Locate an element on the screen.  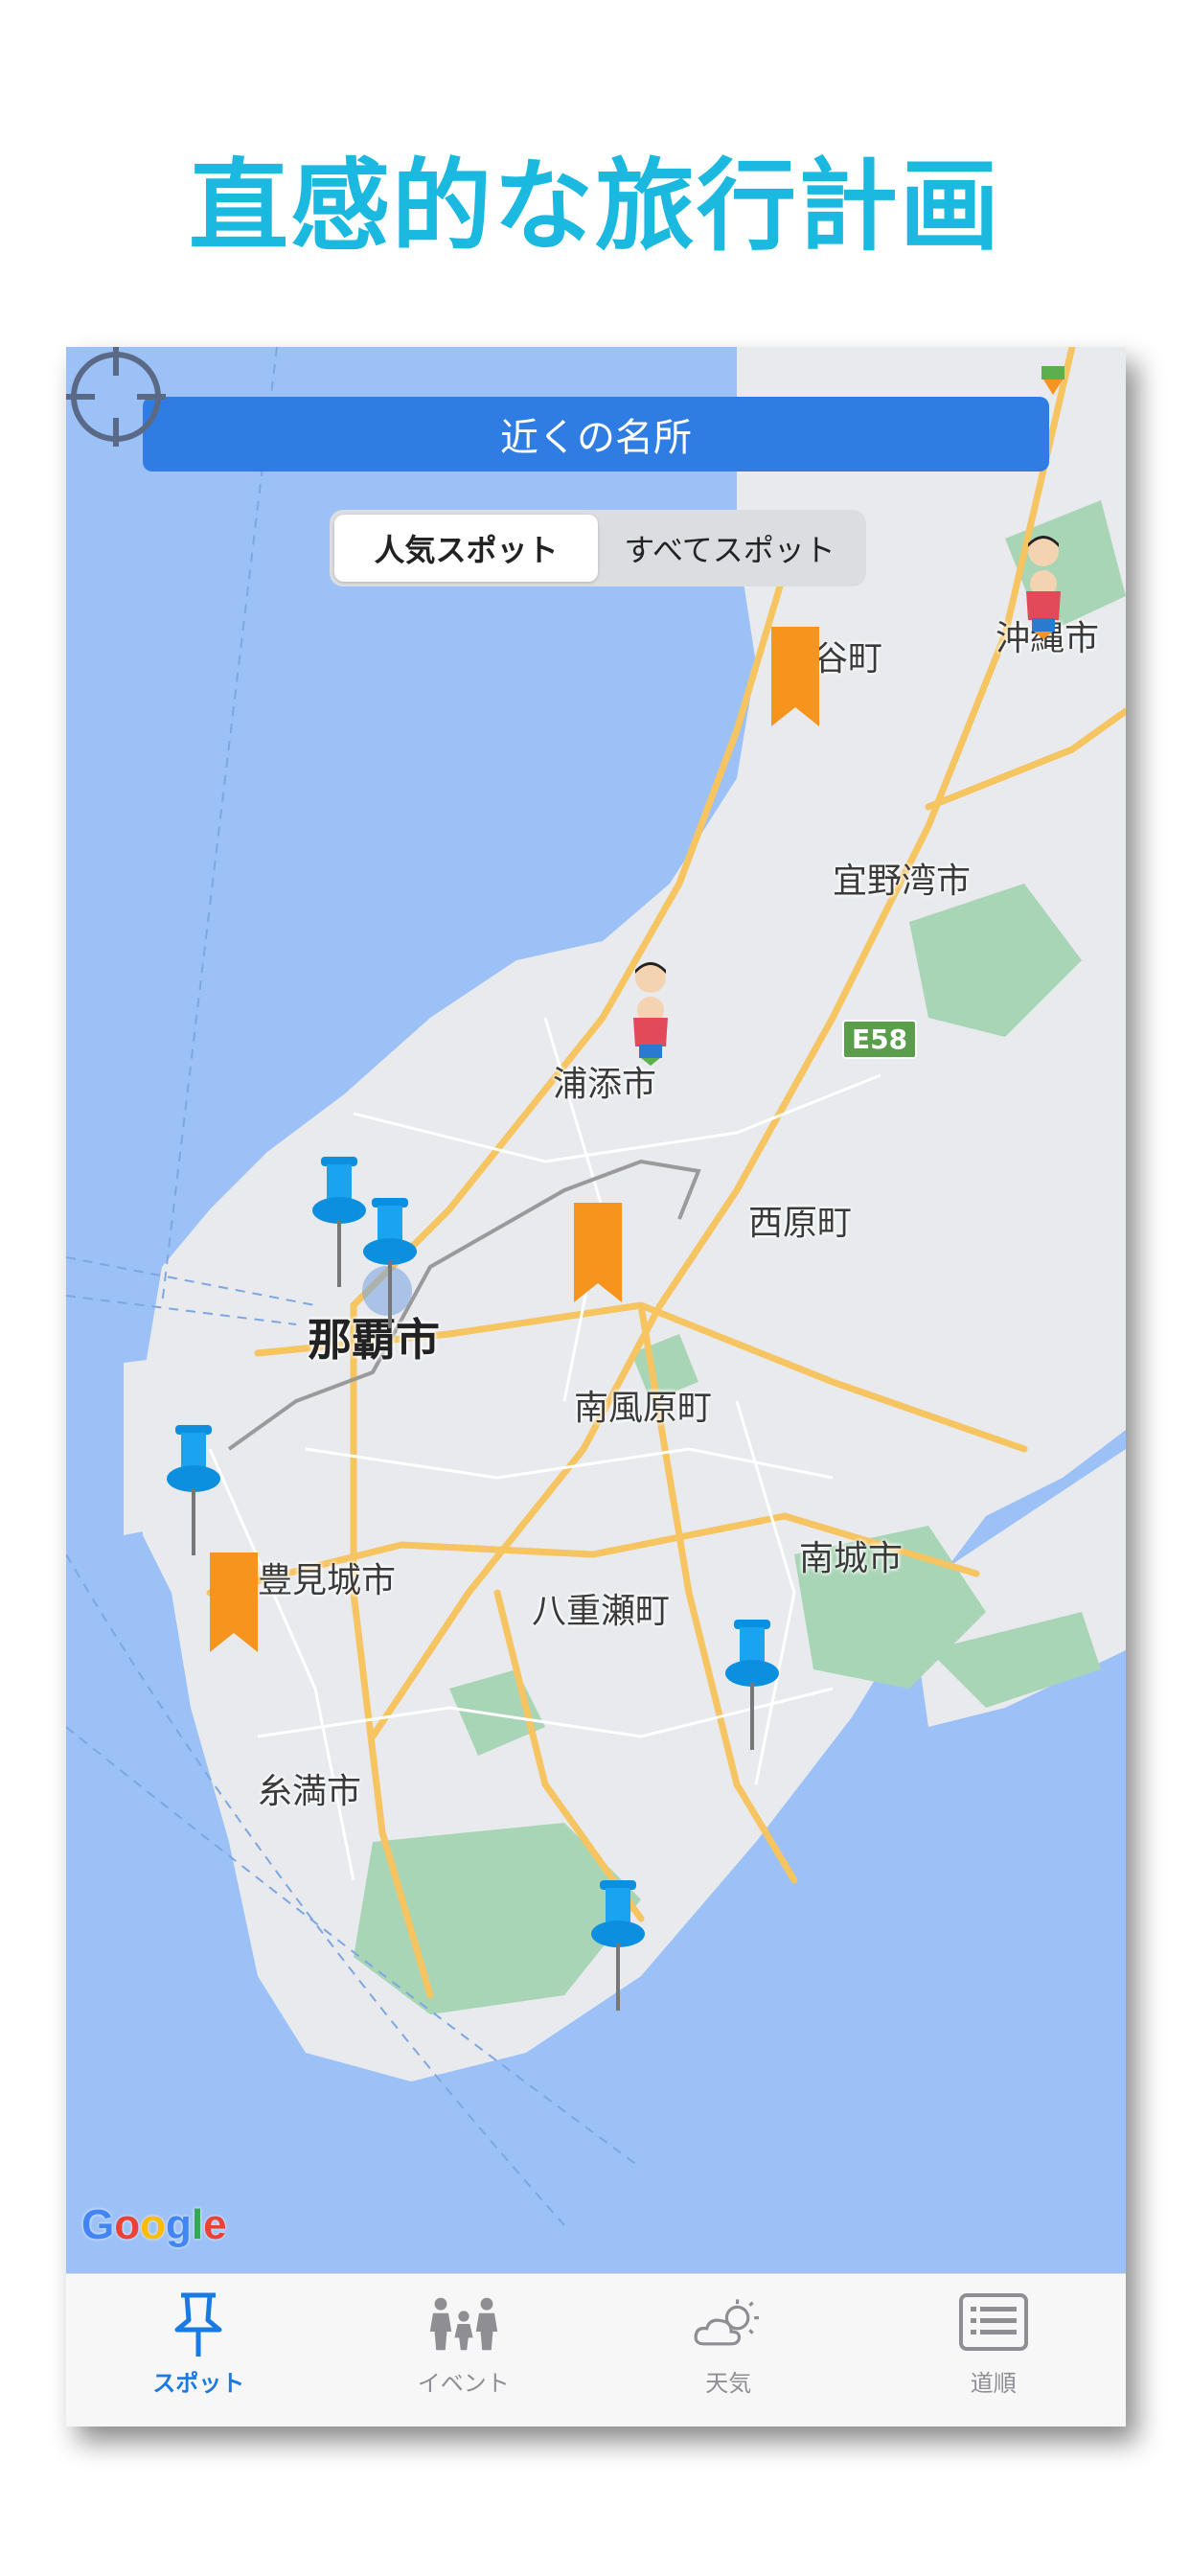
google-logo-text: Google is located at coordinates (154, 2225).